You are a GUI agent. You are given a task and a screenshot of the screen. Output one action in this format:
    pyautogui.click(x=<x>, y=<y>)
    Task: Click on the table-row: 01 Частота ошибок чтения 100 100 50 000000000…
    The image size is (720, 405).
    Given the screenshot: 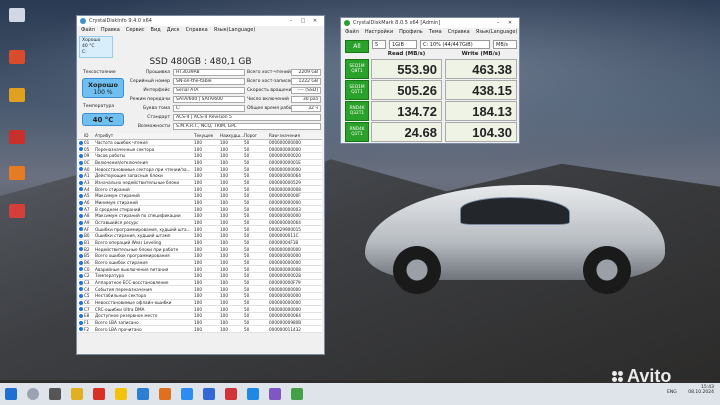 What is the action you would take?
    pyautogui.click(x=200, y=143)
    